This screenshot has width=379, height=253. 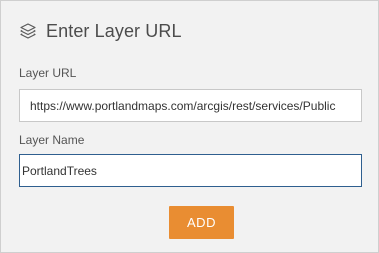 I want to click on panel-header: Enter Layer URL, so click(x=100, y=31).